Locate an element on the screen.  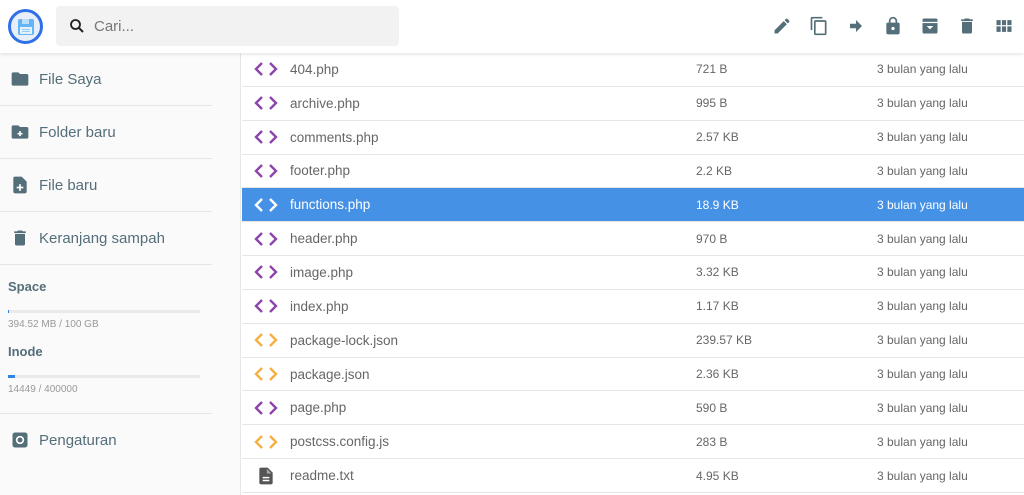
inode-progress-fill is located at coordinates (11, 376).